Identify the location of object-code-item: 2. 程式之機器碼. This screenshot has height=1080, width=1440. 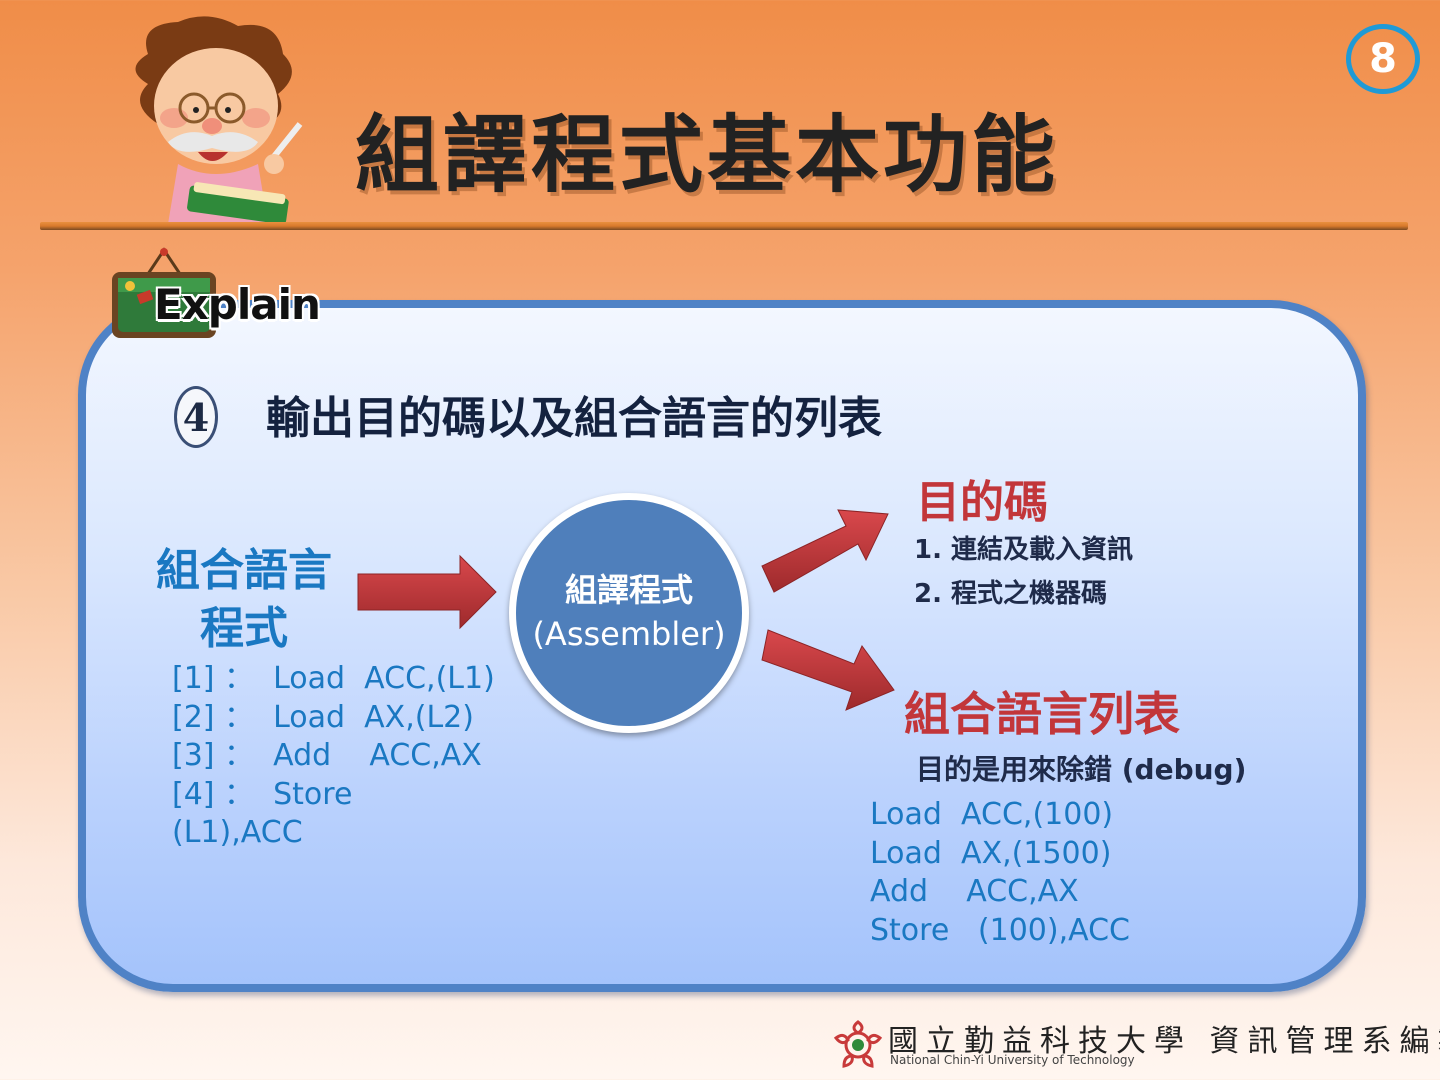
(1011, 594).